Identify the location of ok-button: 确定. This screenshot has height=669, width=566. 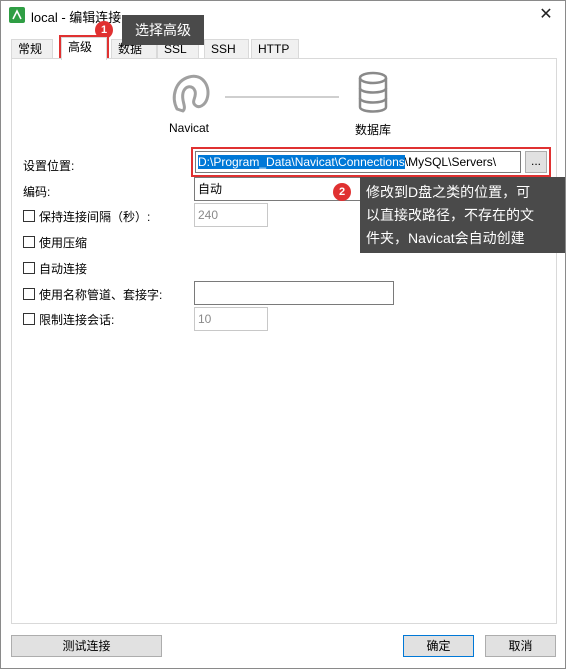
(438, 646).